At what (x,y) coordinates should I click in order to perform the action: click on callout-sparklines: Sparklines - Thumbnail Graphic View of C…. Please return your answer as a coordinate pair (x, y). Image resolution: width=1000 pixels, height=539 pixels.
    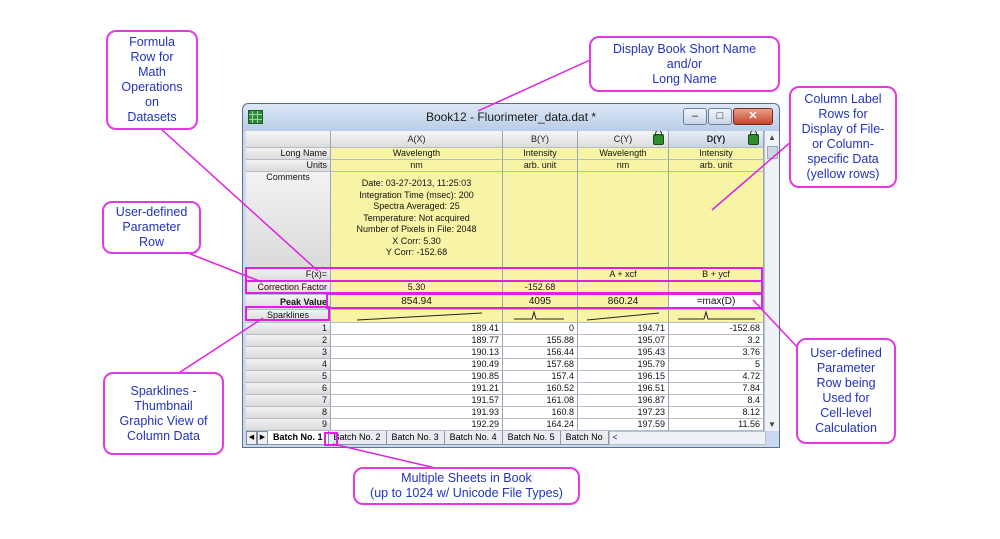
    Looking at the image, I should click on (163, 413).